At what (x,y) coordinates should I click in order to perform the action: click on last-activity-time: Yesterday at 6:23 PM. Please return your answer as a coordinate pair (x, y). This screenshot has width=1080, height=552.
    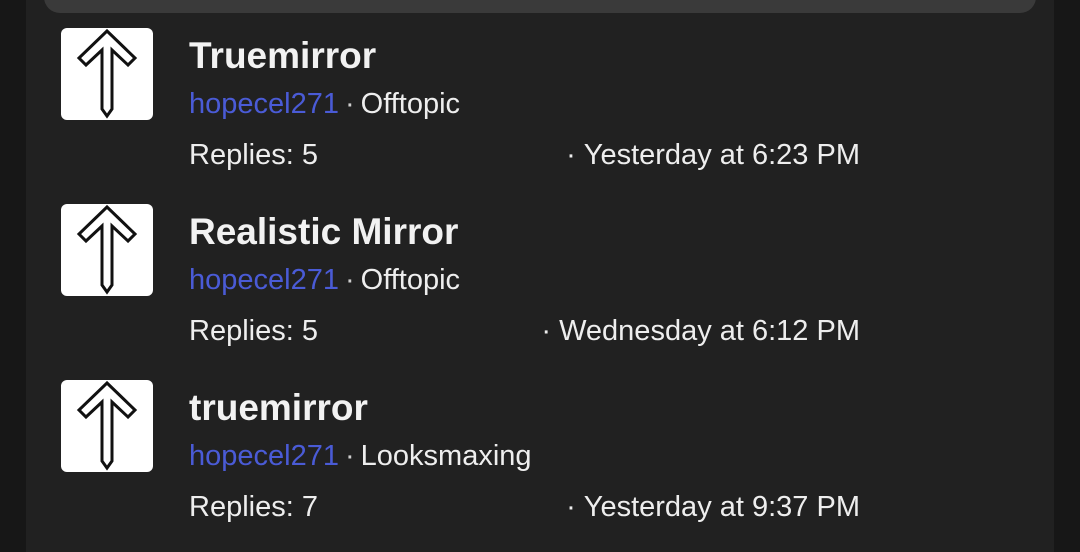
    Looking at the image, I should click on (722, 155).